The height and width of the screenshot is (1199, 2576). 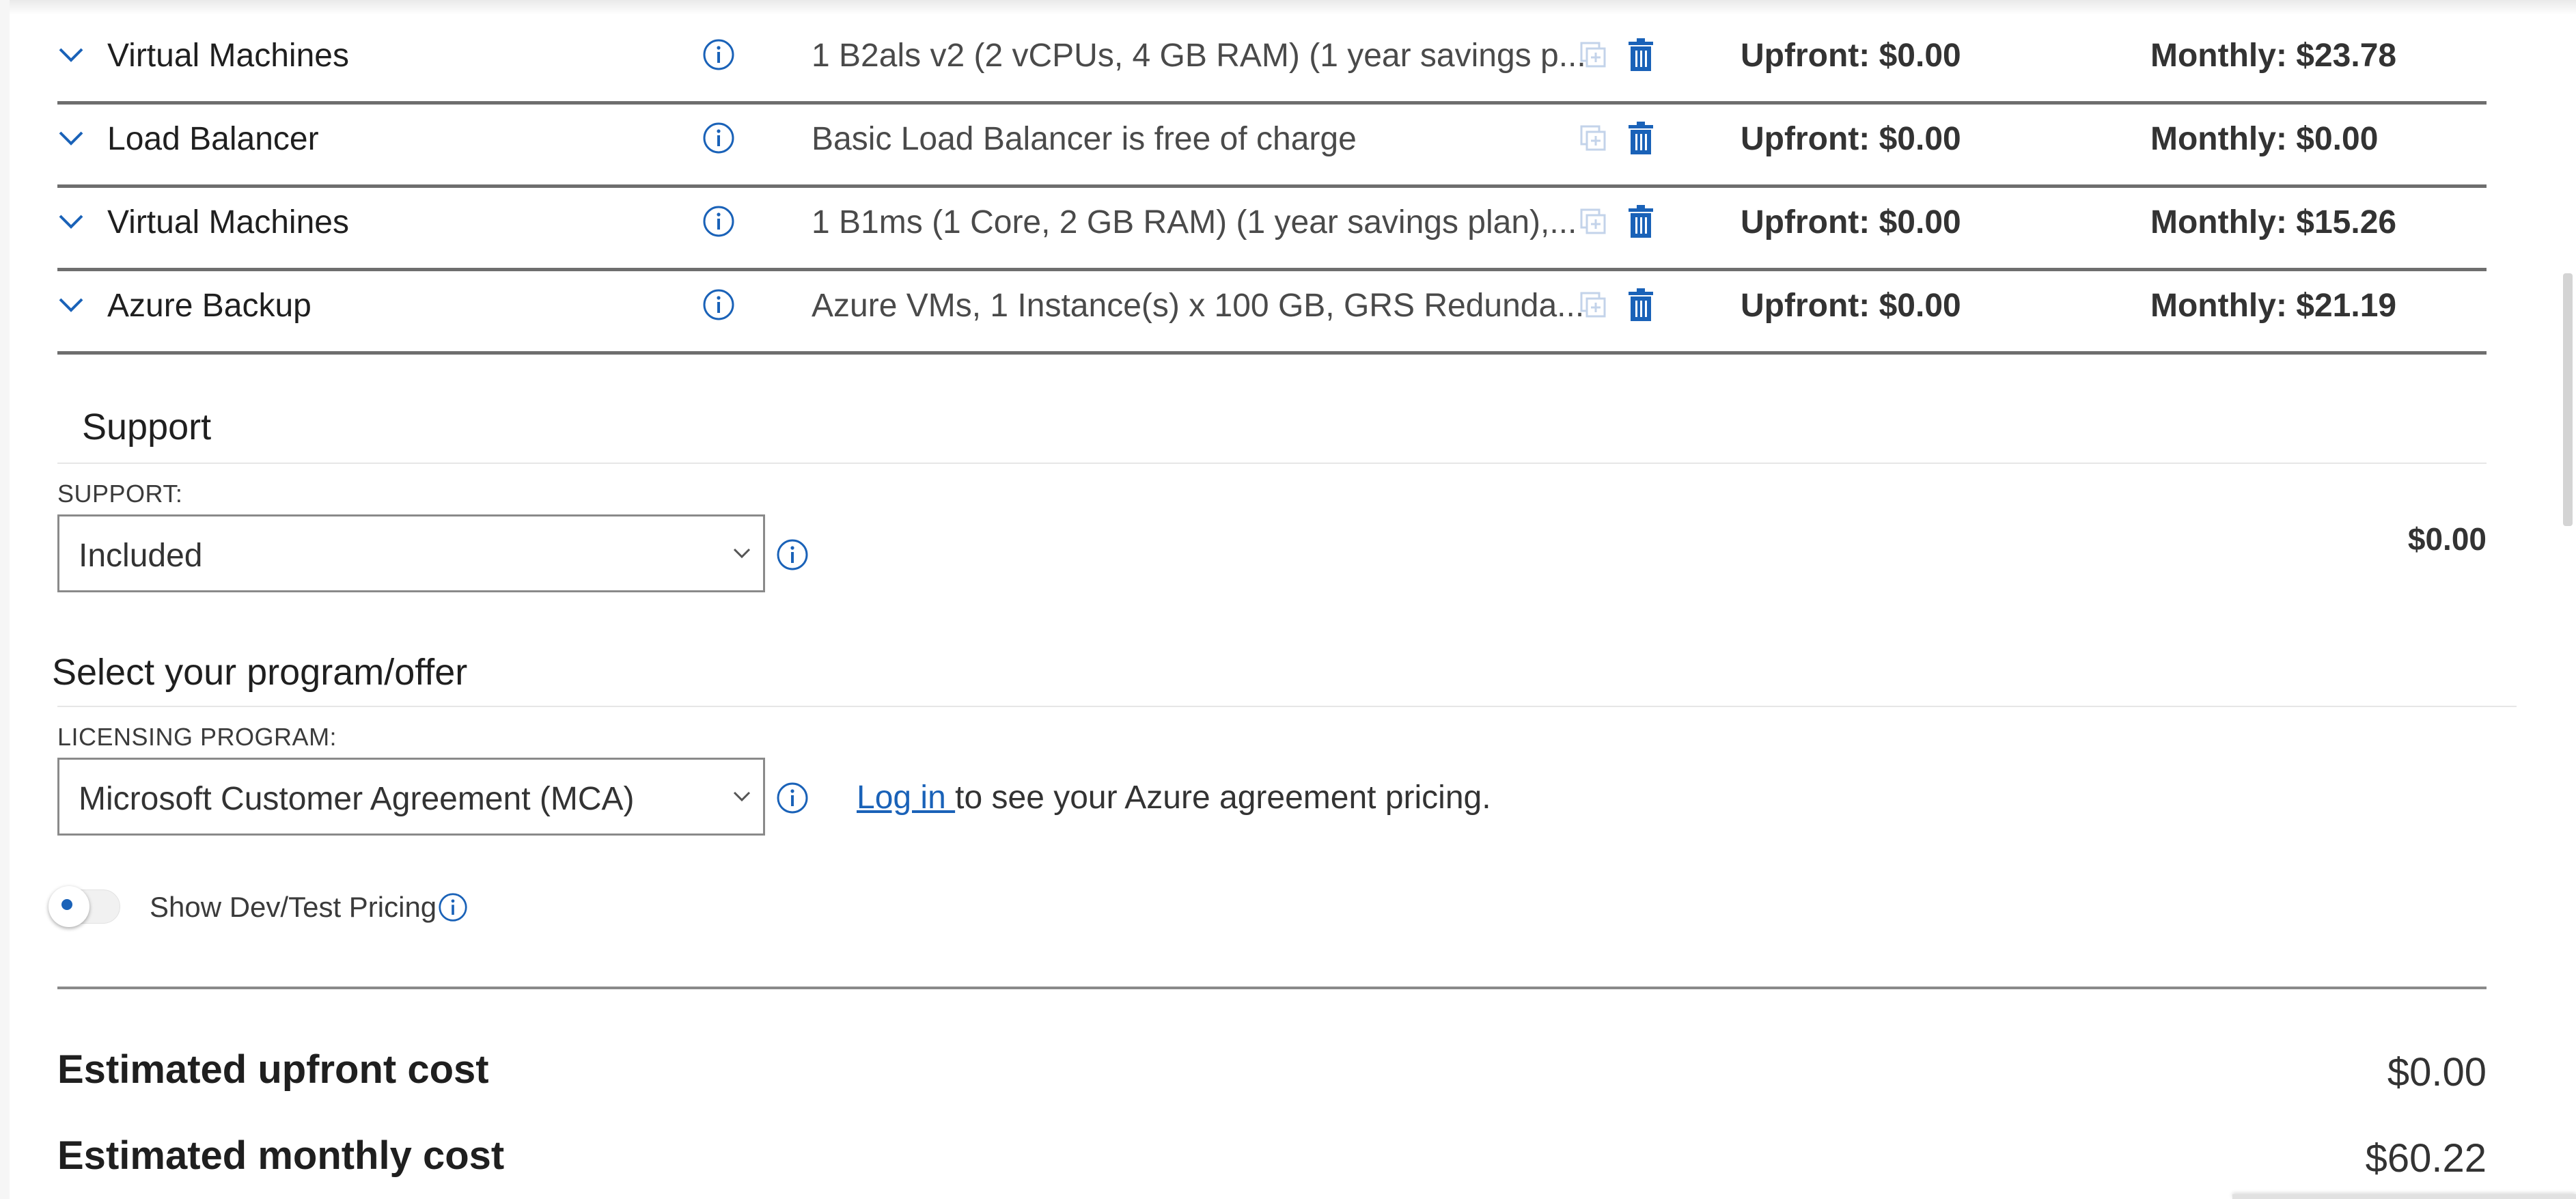 What do you see at coordinates (2264, 139) in the screenshot?
I see `monthly-cost: Monthly: $0.00` at bounding box center [2264, 139].